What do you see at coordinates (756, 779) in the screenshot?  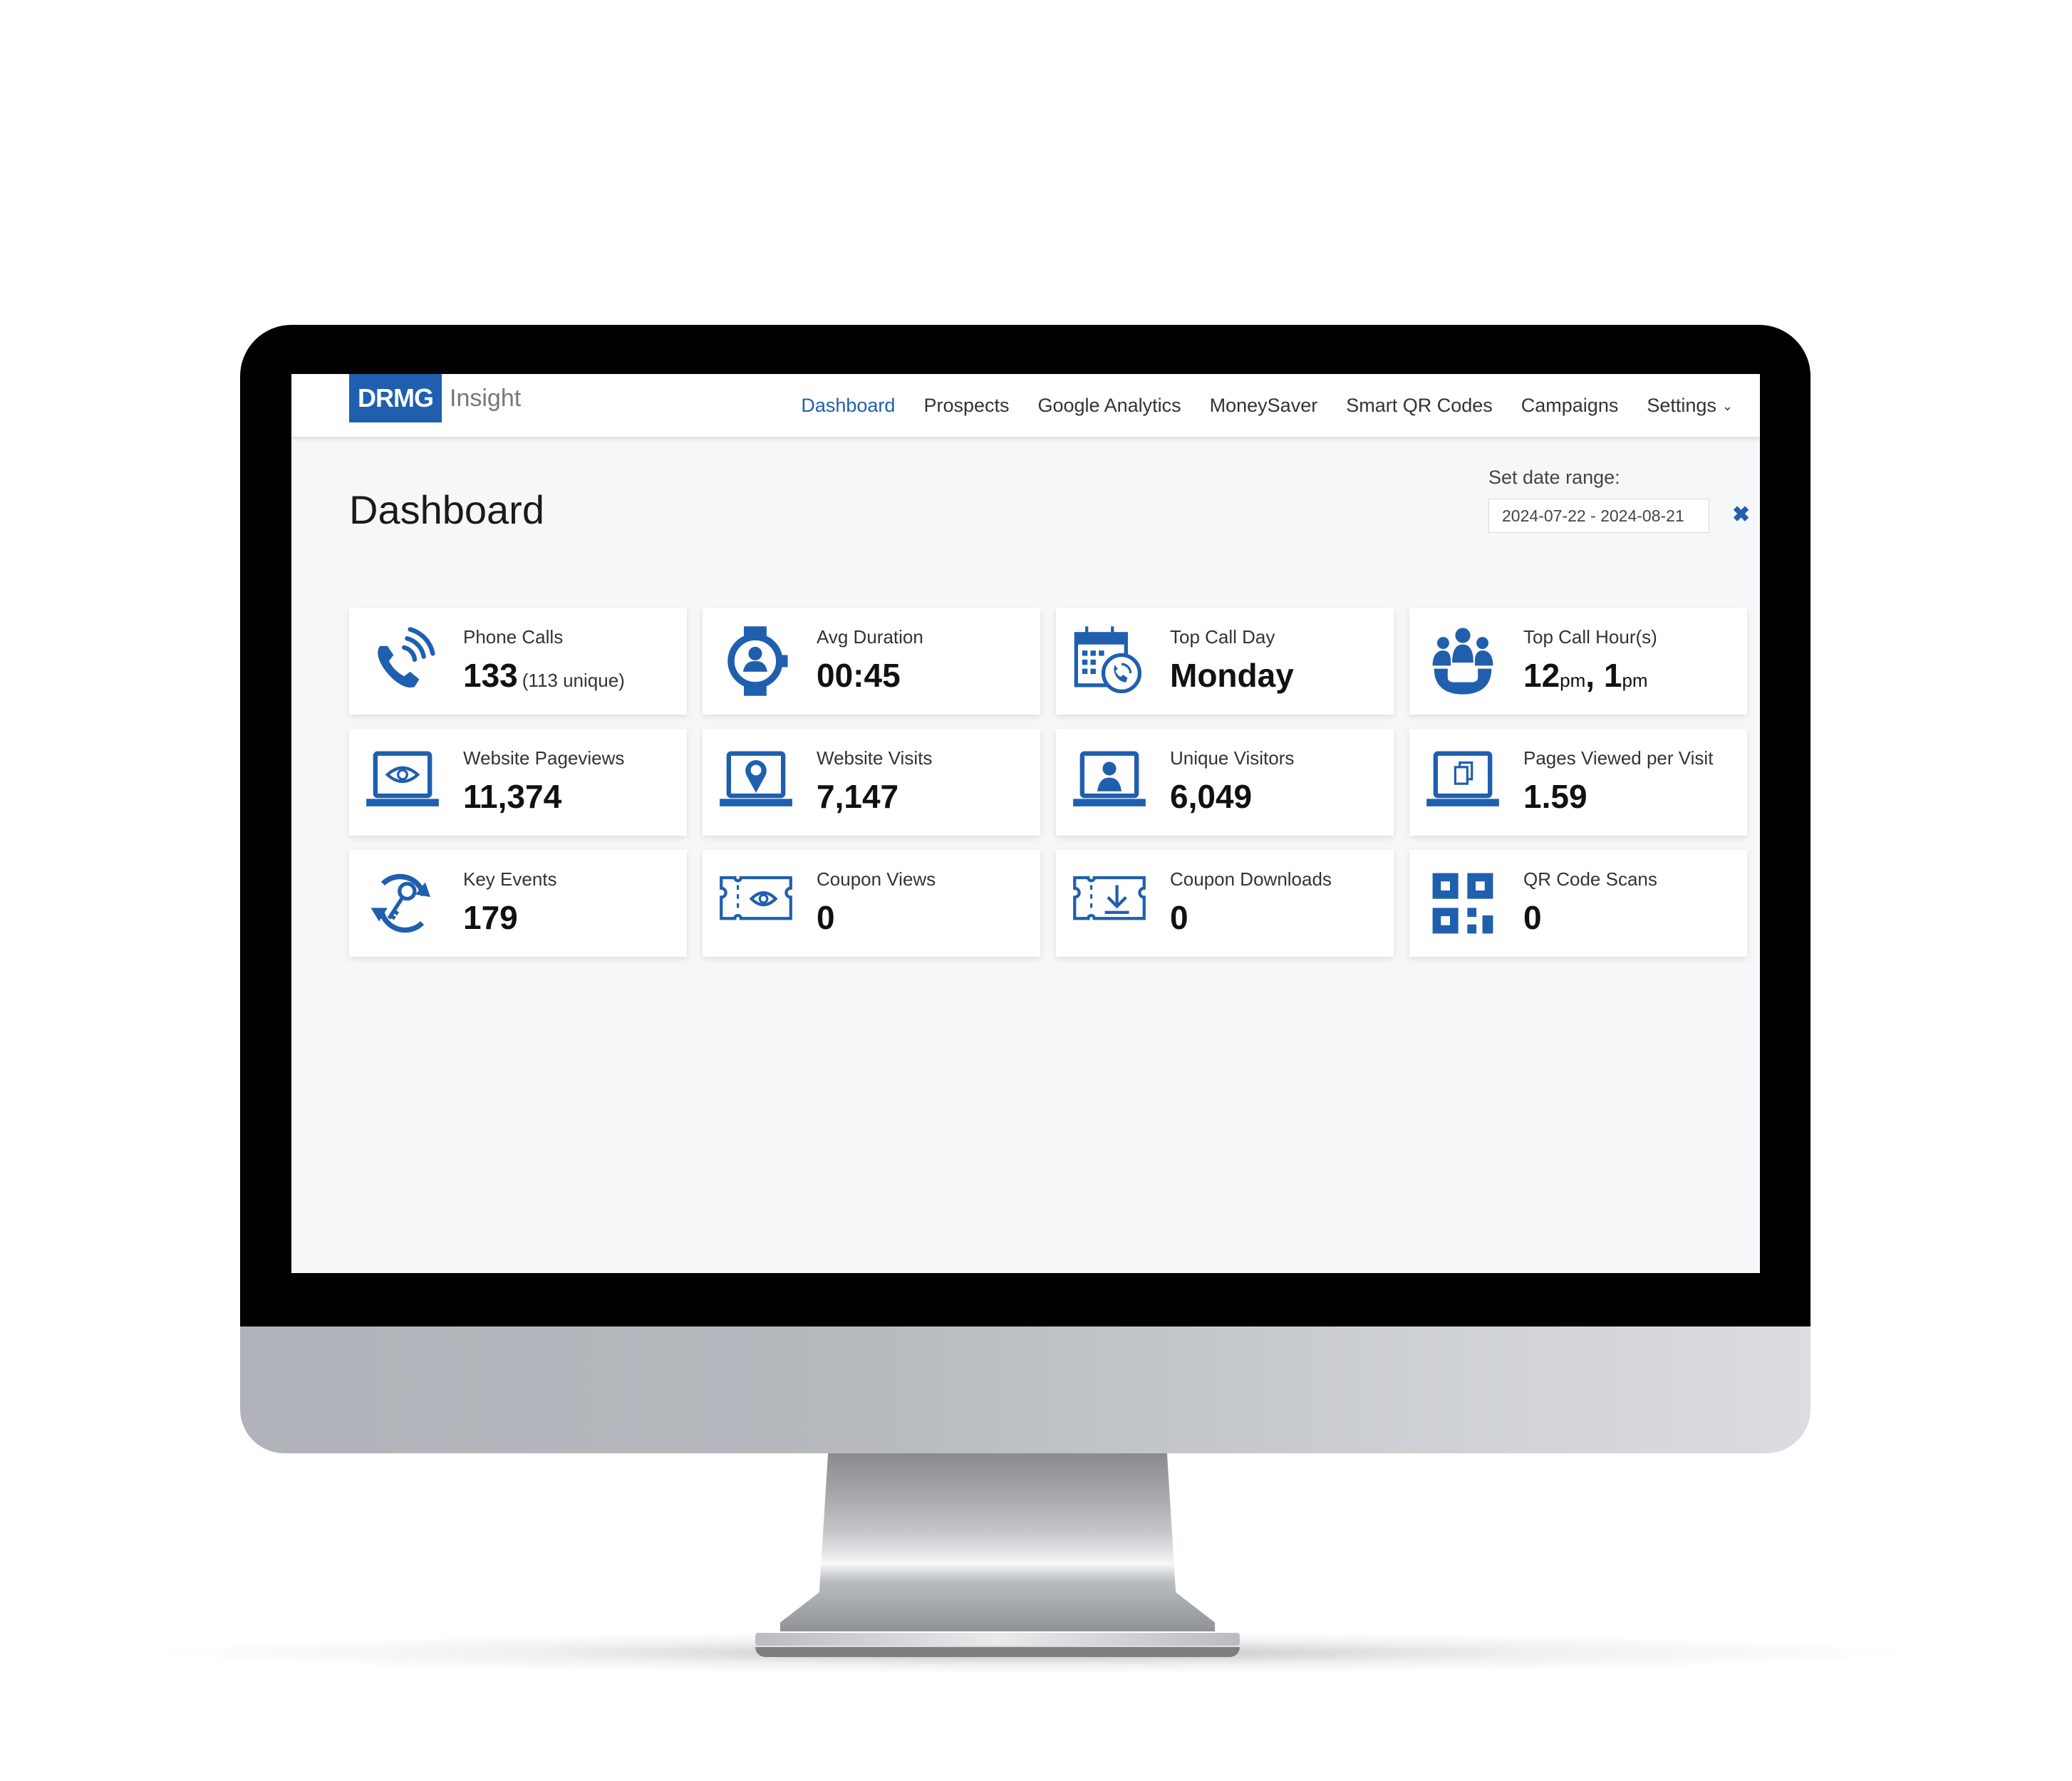 I see `laptop-pin-icon` at bounding box center [756, 779].